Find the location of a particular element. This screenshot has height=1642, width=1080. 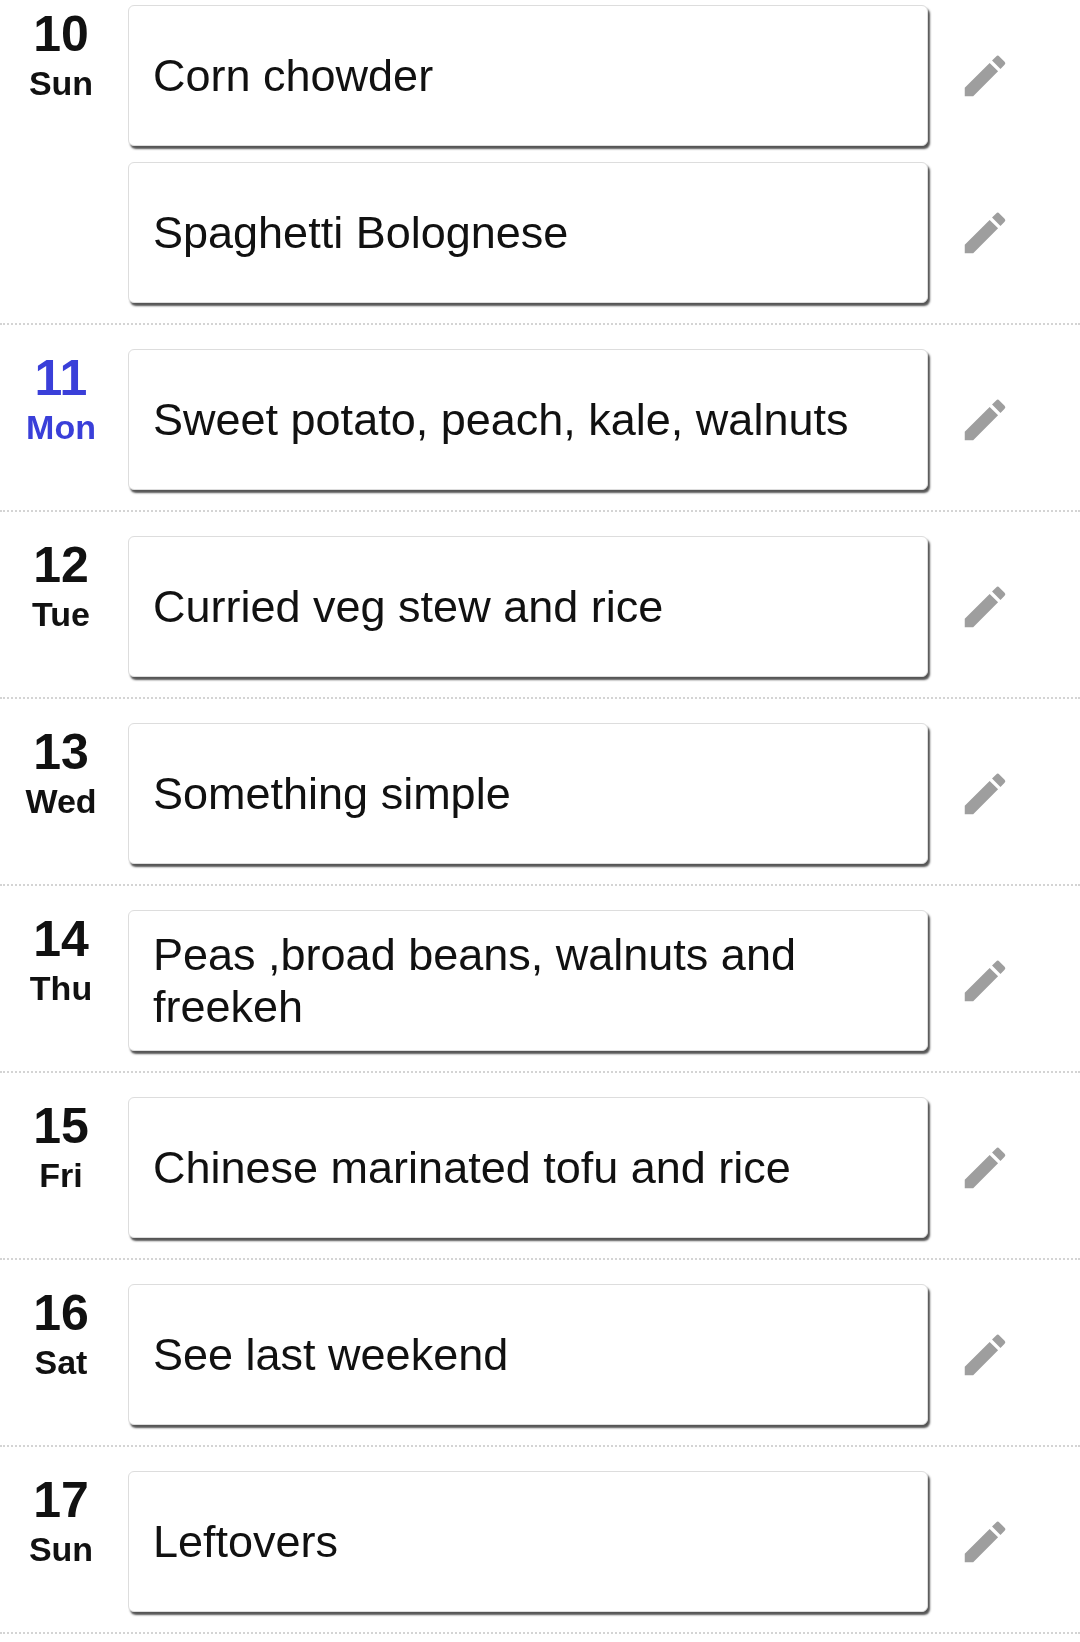

day-number: 15 is located at coordinates (61, 1126).